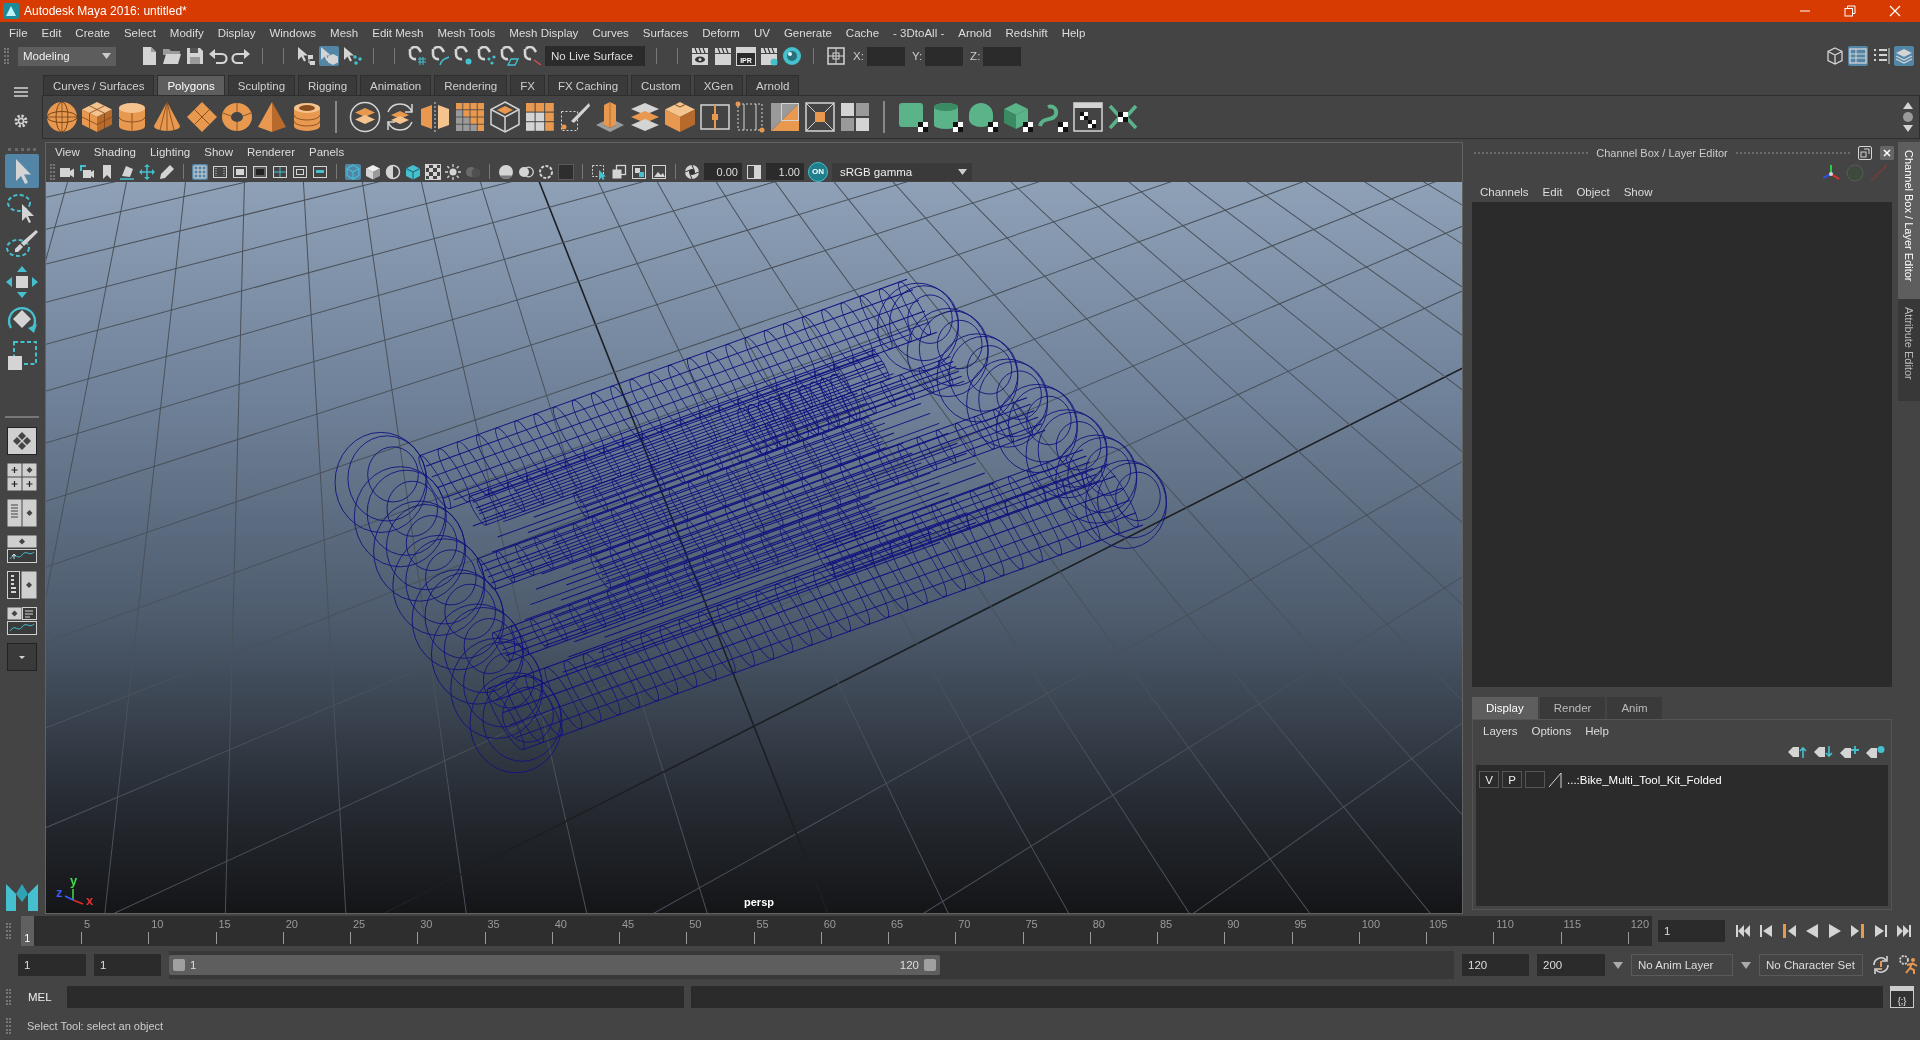  What do you see at coordinates (132, 117) in the screenshot?
I see `cylinder-icon` at bounding box center [132, 117].